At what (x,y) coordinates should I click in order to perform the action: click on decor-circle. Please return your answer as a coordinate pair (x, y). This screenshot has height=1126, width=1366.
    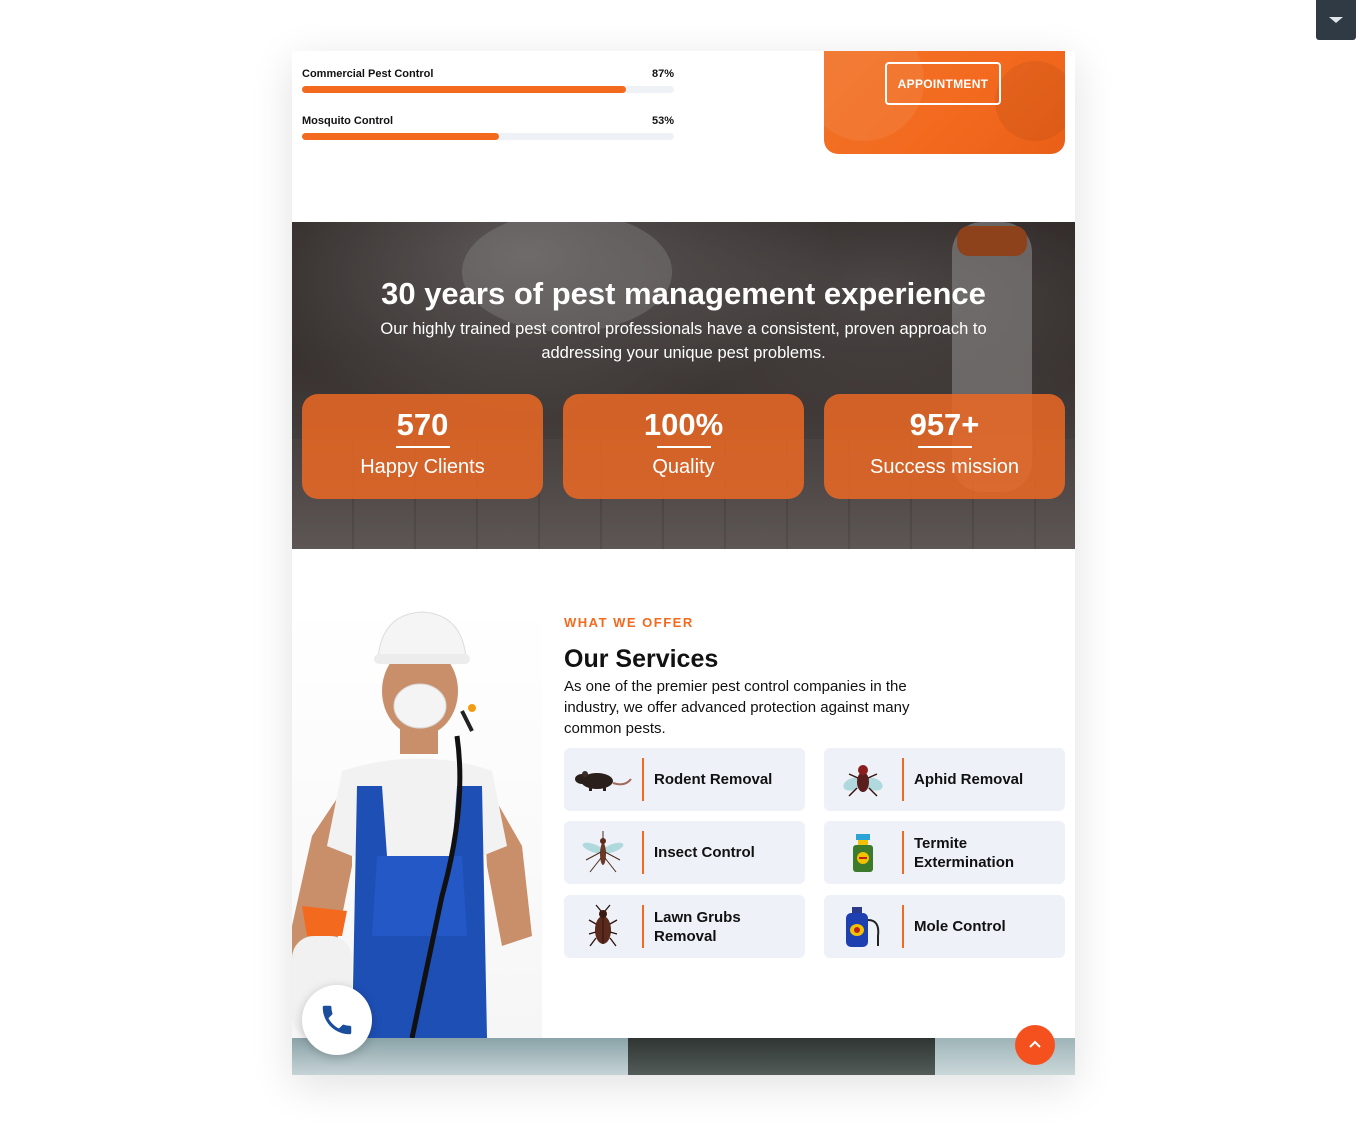
    Looking at the image, I should click on (1030, 101).